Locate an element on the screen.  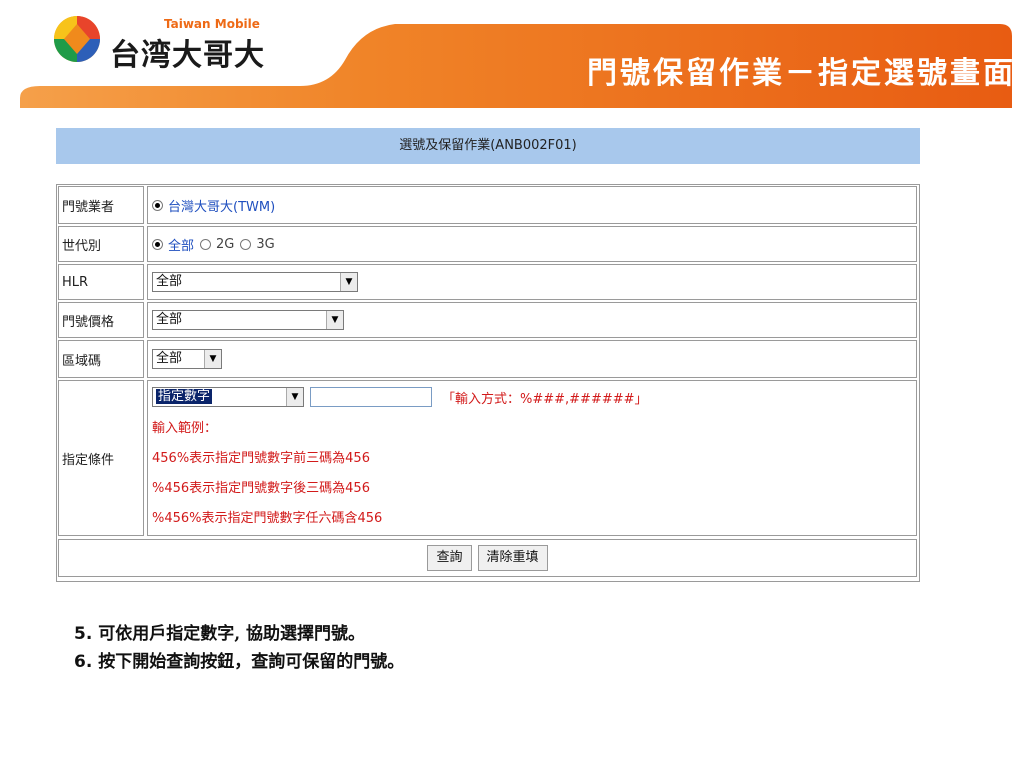
format-hint: 「輸入方式：%###,######」 is located at coordinates (545, 399).